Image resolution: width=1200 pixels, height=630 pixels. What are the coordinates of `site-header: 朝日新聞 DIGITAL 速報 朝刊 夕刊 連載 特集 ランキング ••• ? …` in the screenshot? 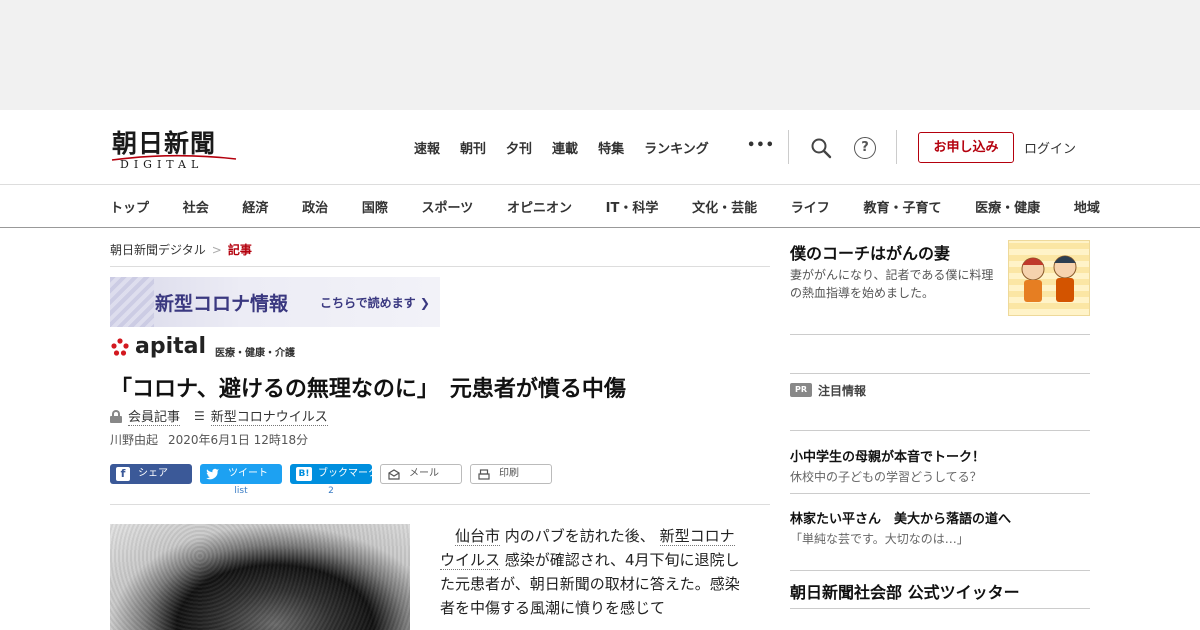 It's located at (600, 147).